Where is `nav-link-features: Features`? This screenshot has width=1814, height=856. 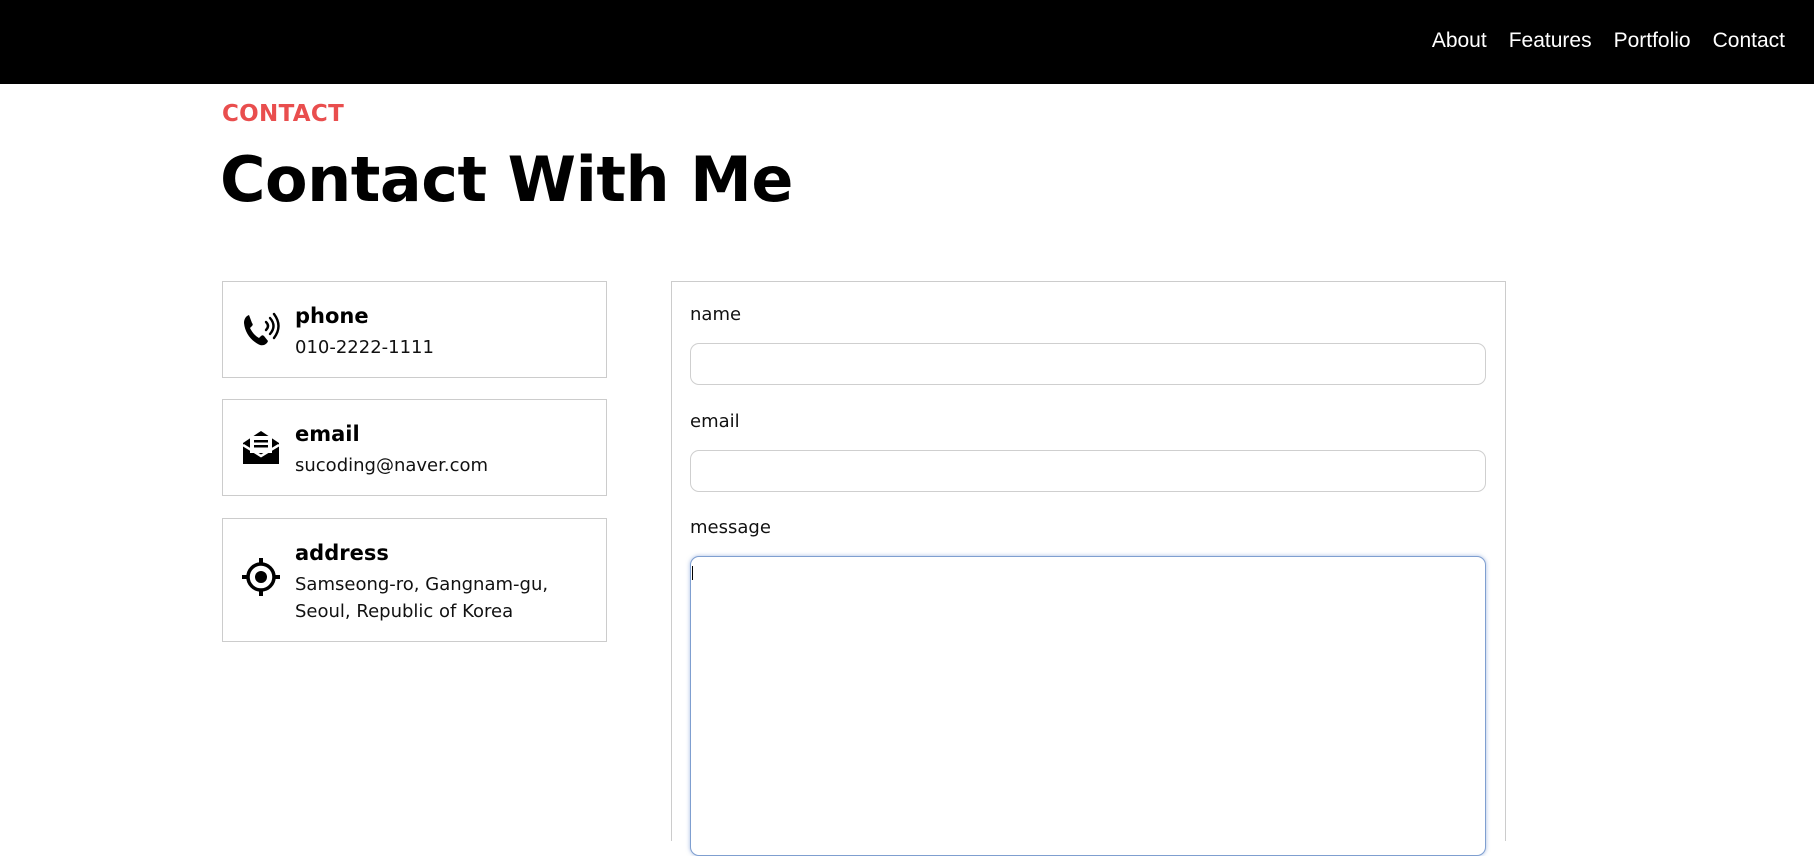 nav-link-features: Features is located at coordinates (1550, 41).